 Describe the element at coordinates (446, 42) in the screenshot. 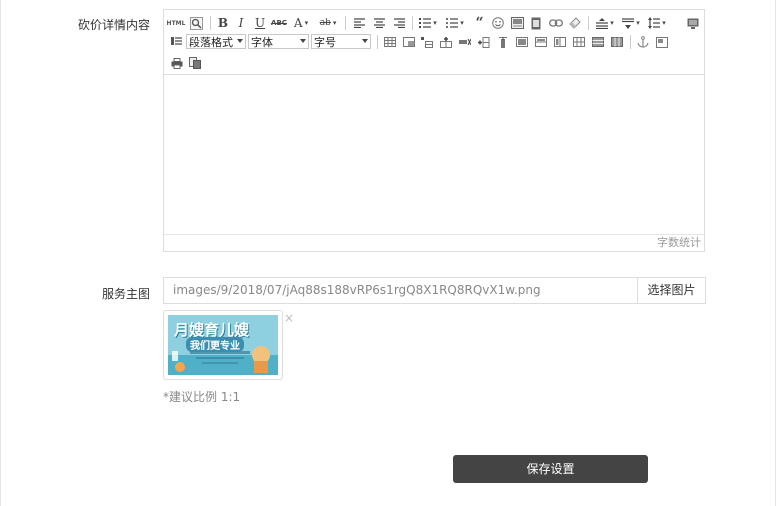

I see `insert-row-icon` at that location.